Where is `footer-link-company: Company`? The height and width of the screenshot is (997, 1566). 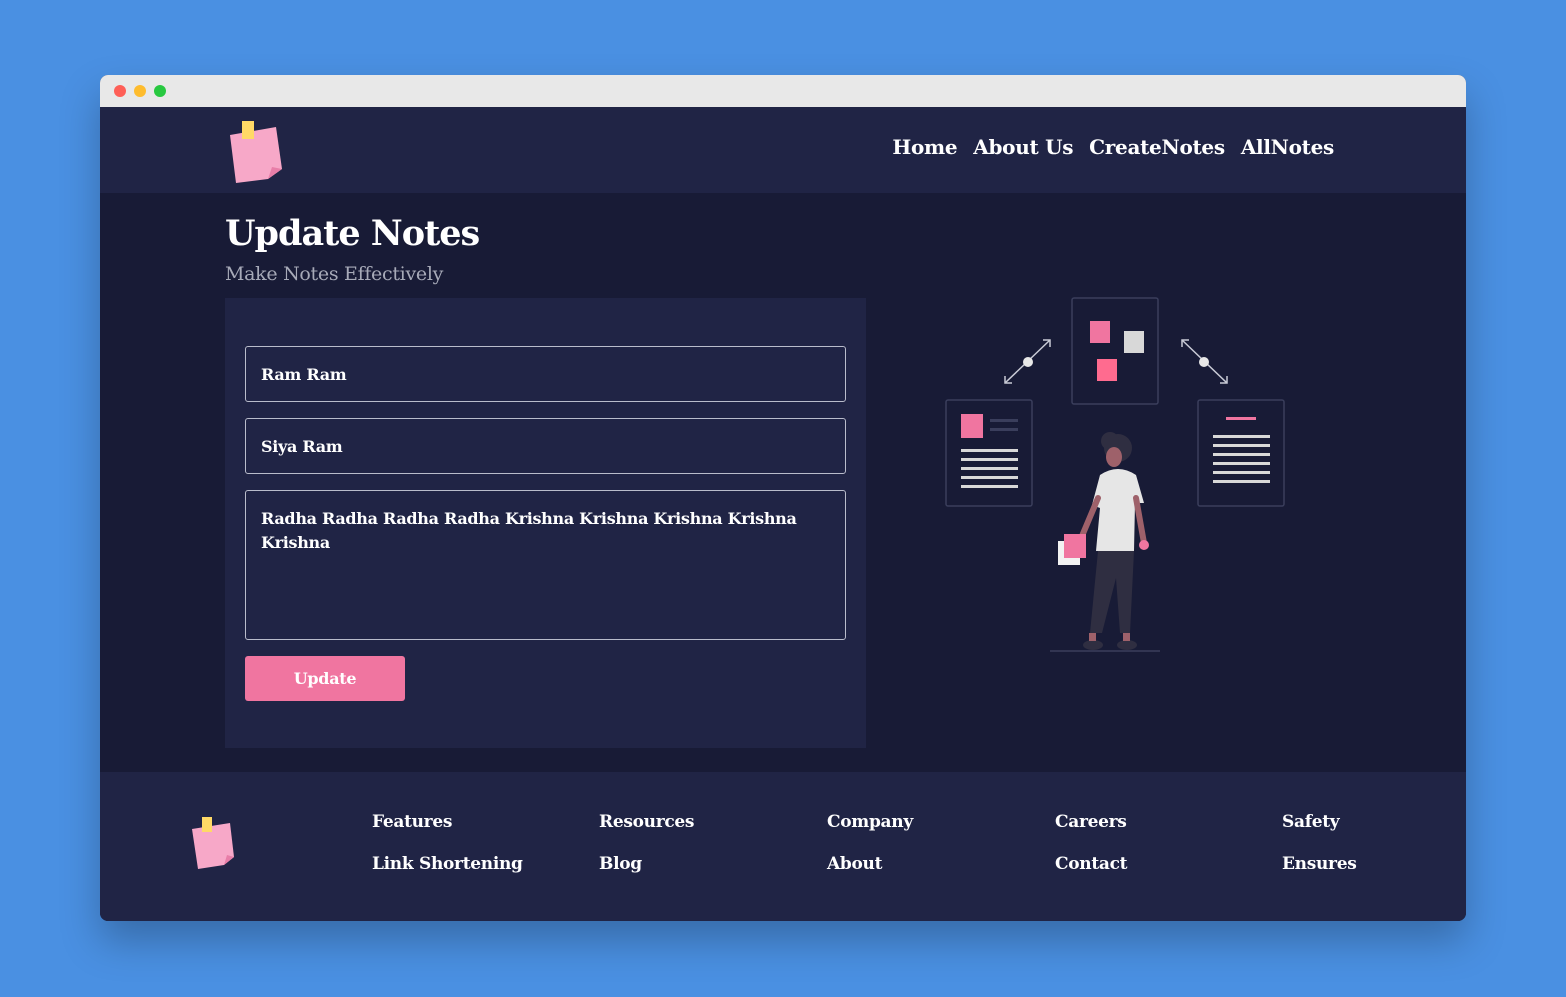
footer-link-company: Company is located at coordinates (870, 833).